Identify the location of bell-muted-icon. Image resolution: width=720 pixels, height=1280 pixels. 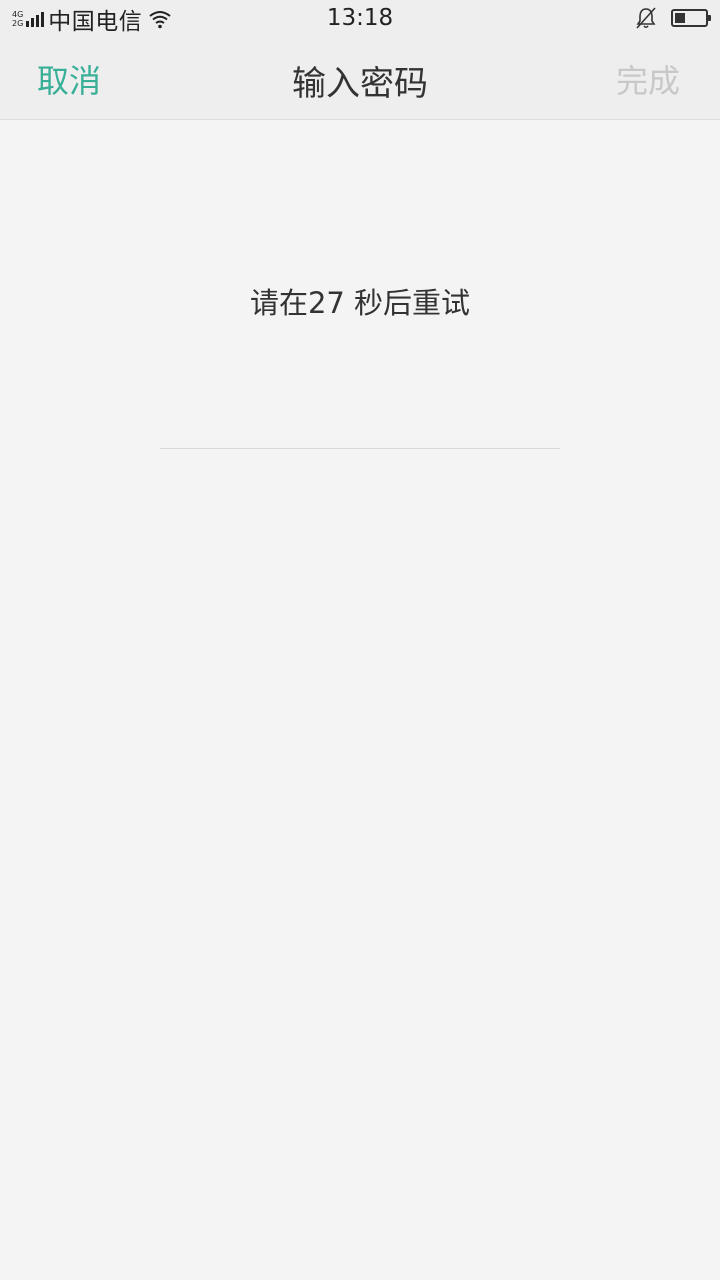
(646, 18).